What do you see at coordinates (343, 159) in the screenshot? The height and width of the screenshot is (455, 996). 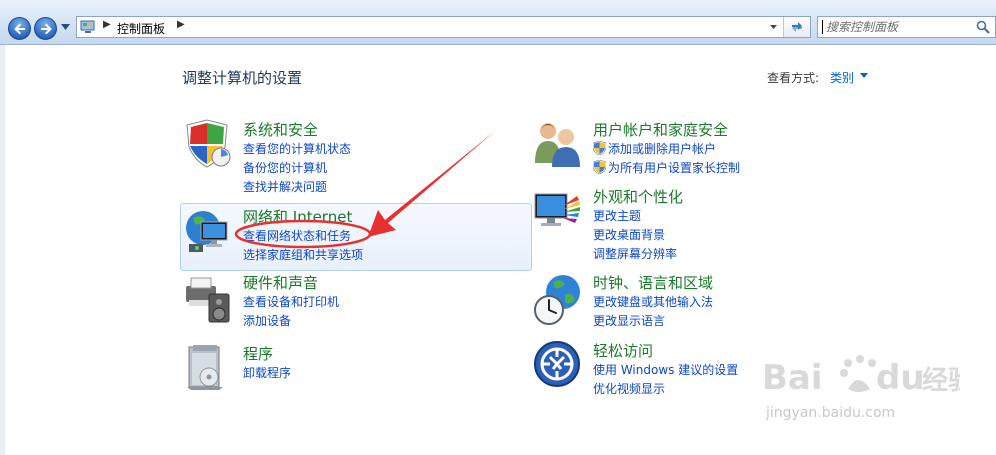 I see `category-system-security: 系统和安全 查看您的计算机状态 备份您的计算机 查找并解决问题` at bounding box center [343, 159].